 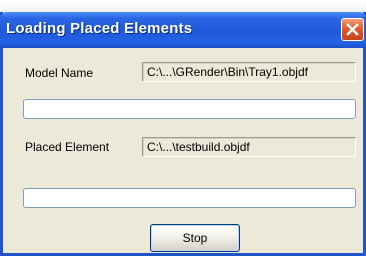 What do you see at coordinates (67, 147) in the screenshot?
I see `placed-element-label: Placed Element` at bounding box center [67, 147].